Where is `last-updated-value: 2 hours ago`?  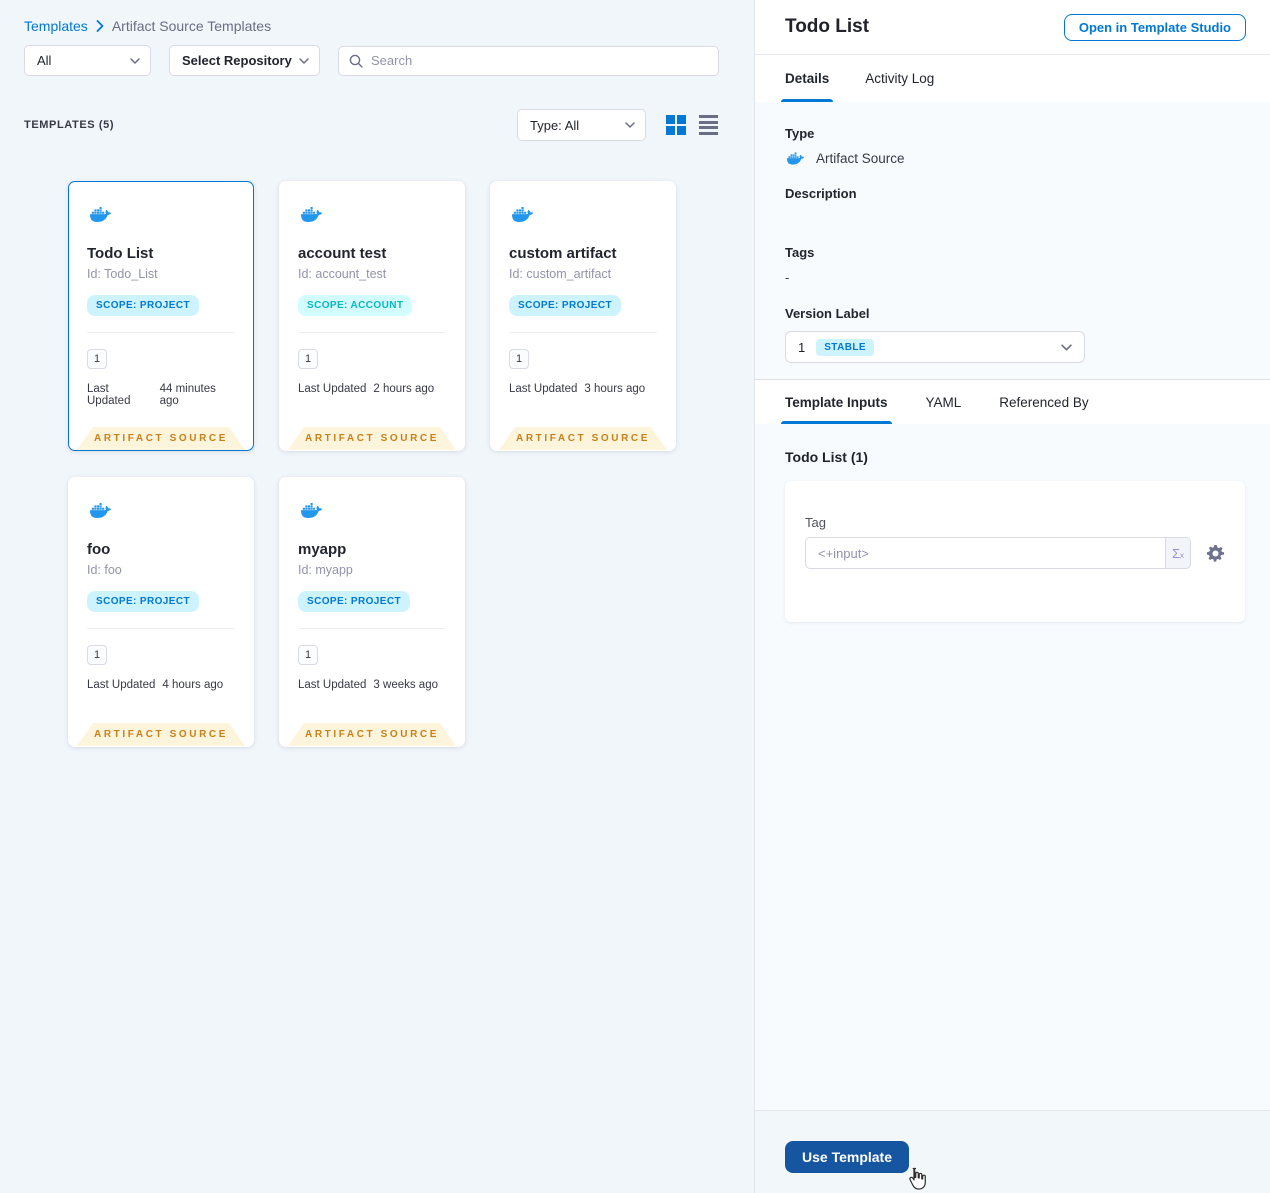 last-updated-value: 2 hours ago is located at coordinates (404, 389).